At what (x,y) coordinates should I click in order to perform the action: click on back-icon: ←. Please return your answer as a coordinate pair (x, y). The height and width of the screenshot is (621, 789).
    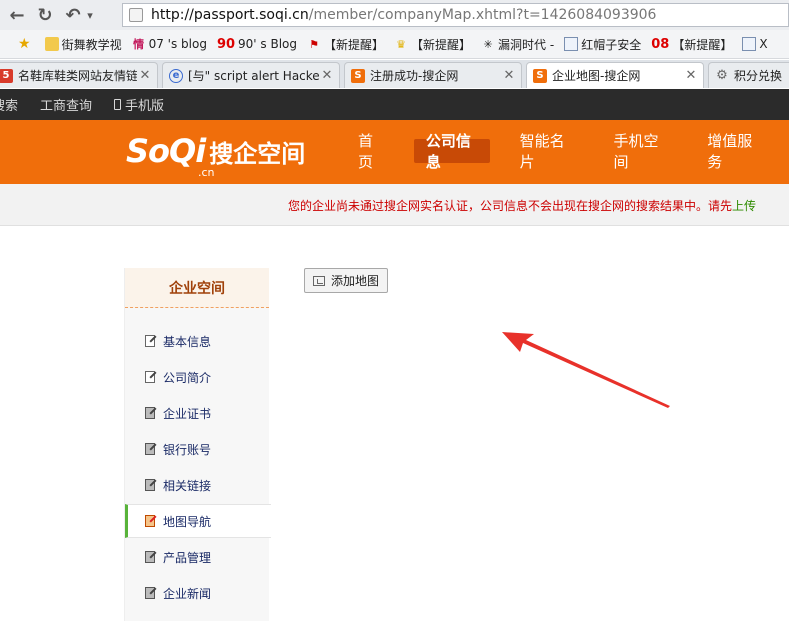
    Looking at the image, I should click on (17, 15).